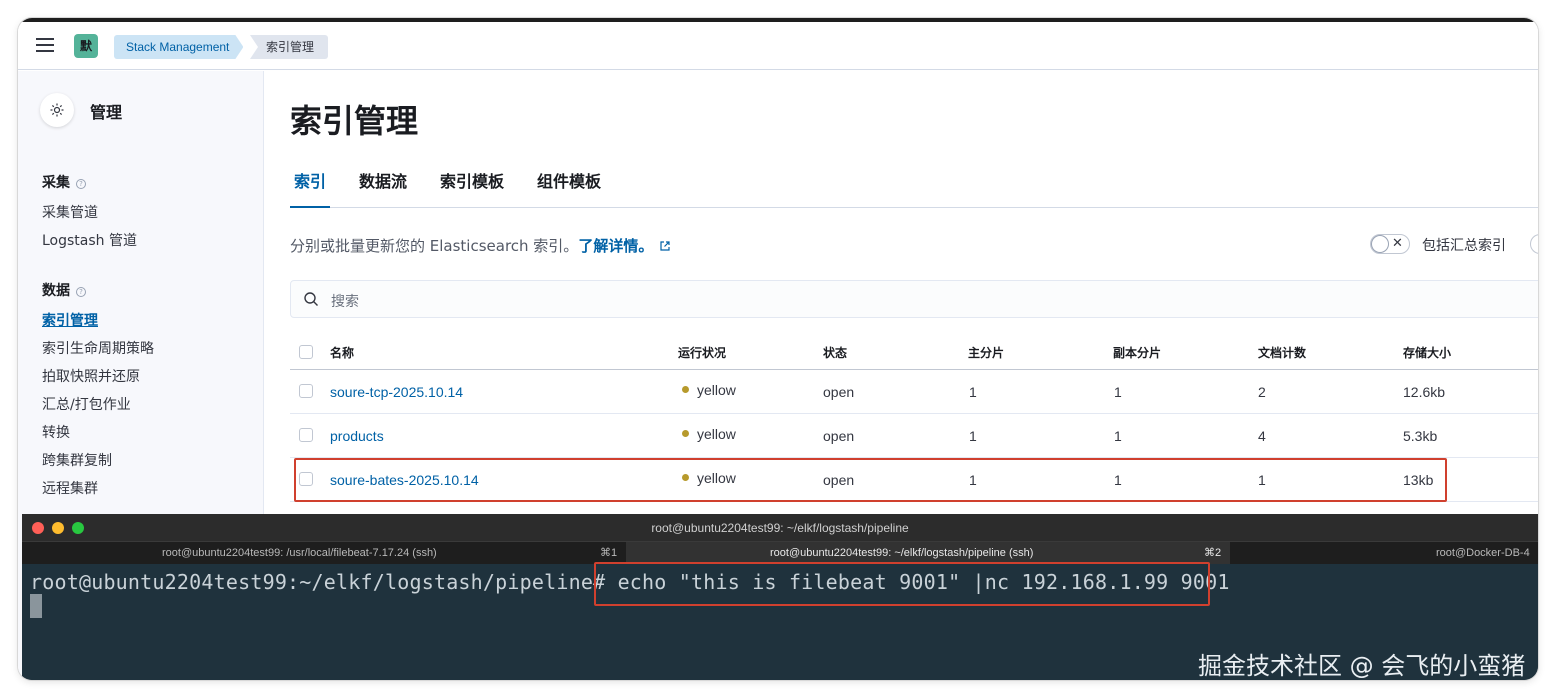 The image size is (1556, 698). Describe the element at coordinates (86, 404) in the screenshot. I see `sidebar-item-rollup-jobs: 汇总/打包作业` at that location.